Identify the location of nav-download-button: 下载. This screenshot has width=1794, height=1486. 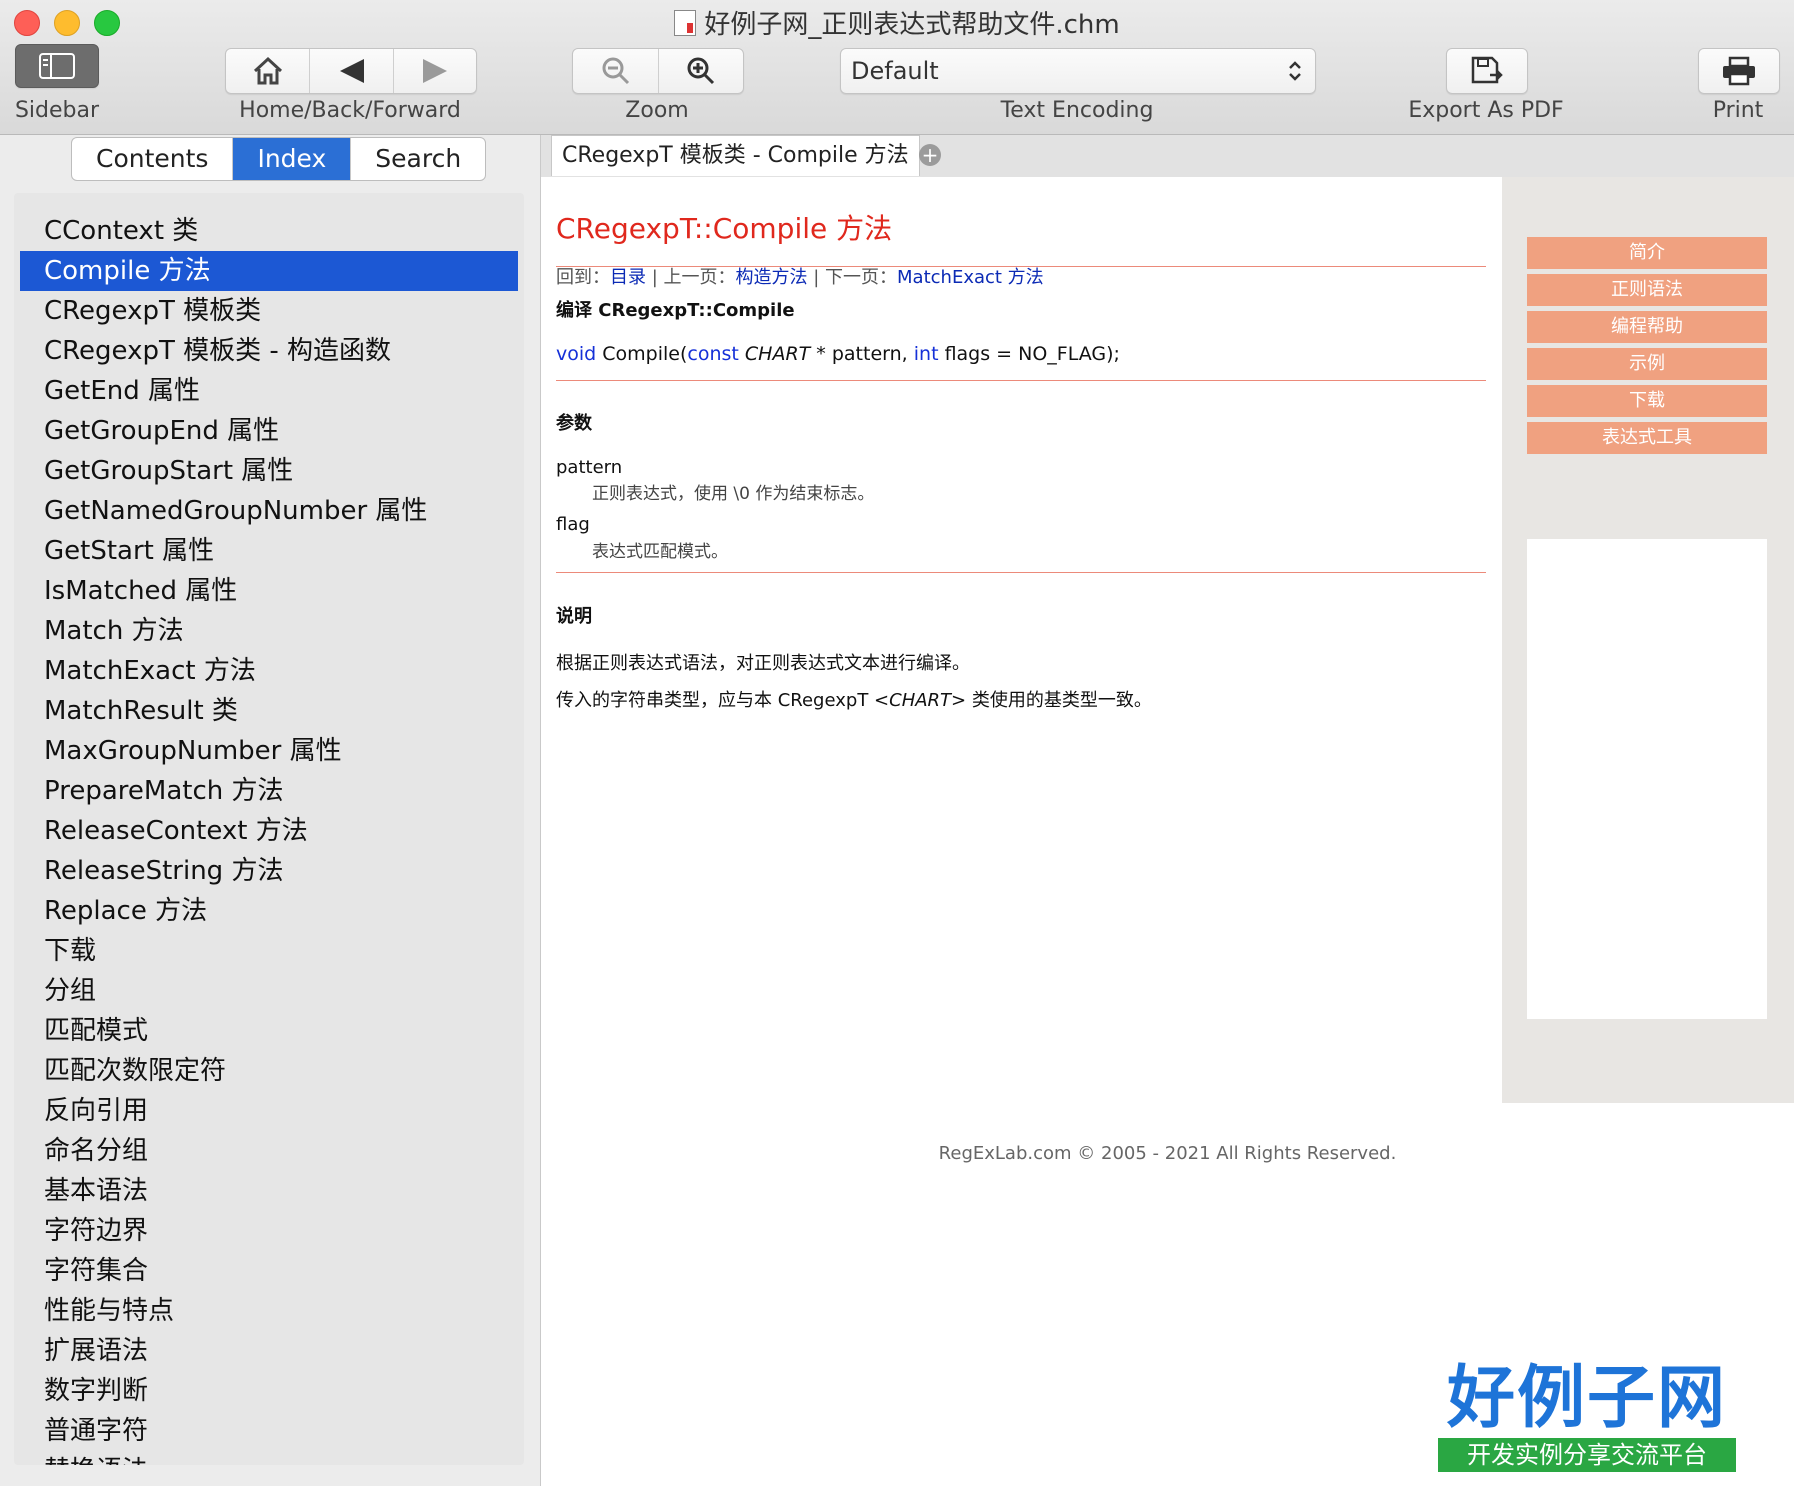
(1647, 401).